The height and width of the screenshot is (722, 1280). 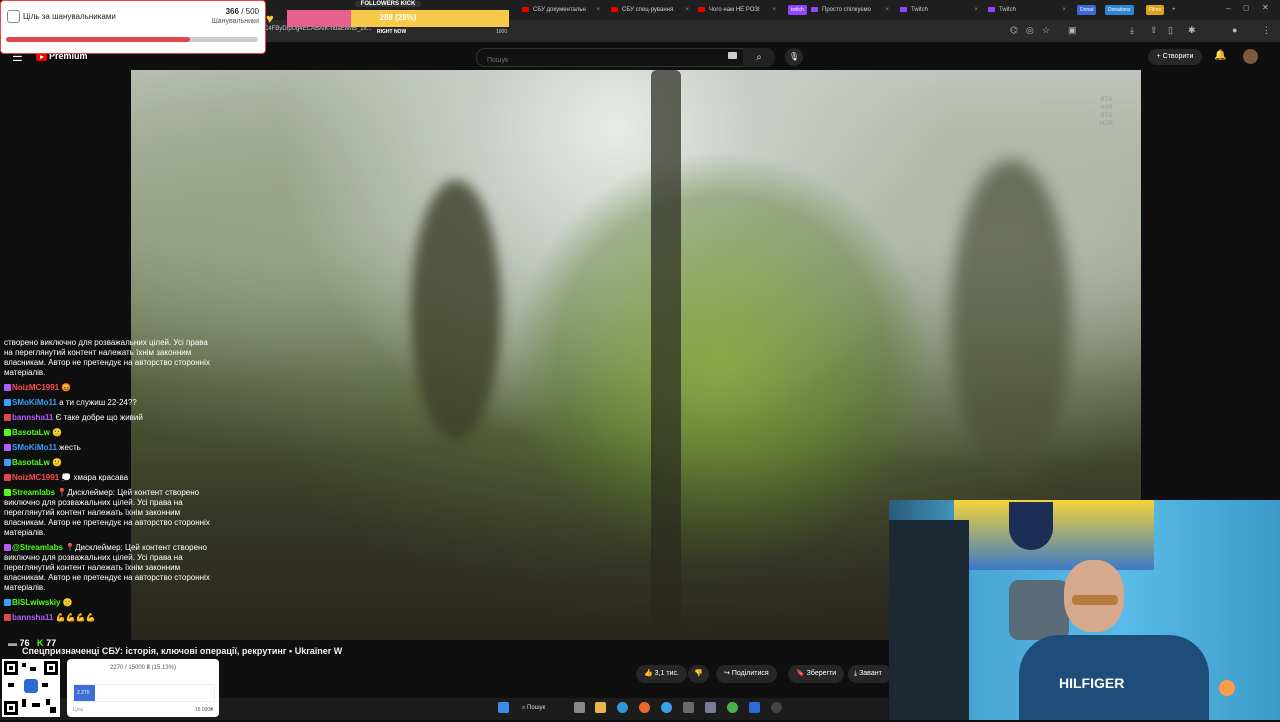 What do you see at coordinates (734, 10) in the screenshot?
I see `tab-label: Чого нам НЕ РОЗІ` at bounding box center [734, 10].